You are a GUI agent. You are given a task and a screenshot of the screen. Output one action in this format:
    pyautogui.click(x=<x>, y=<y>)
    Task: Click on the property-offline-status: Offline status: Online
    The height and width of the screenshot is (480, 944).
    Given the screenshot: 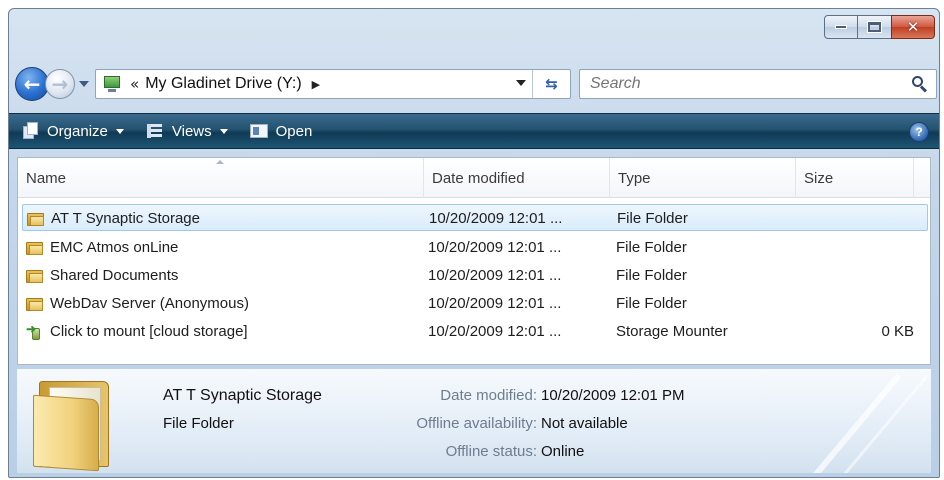 What is the action you would take?
    pyautogui.click(x=587, y=454)
    